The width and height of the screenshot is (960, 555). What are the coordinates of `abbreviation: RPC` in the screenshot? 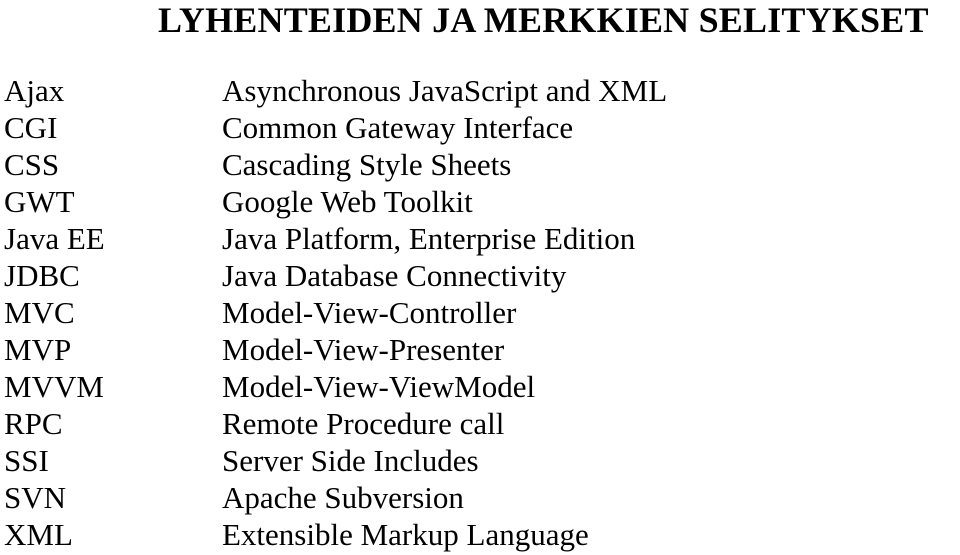 It's located at (33, 423).